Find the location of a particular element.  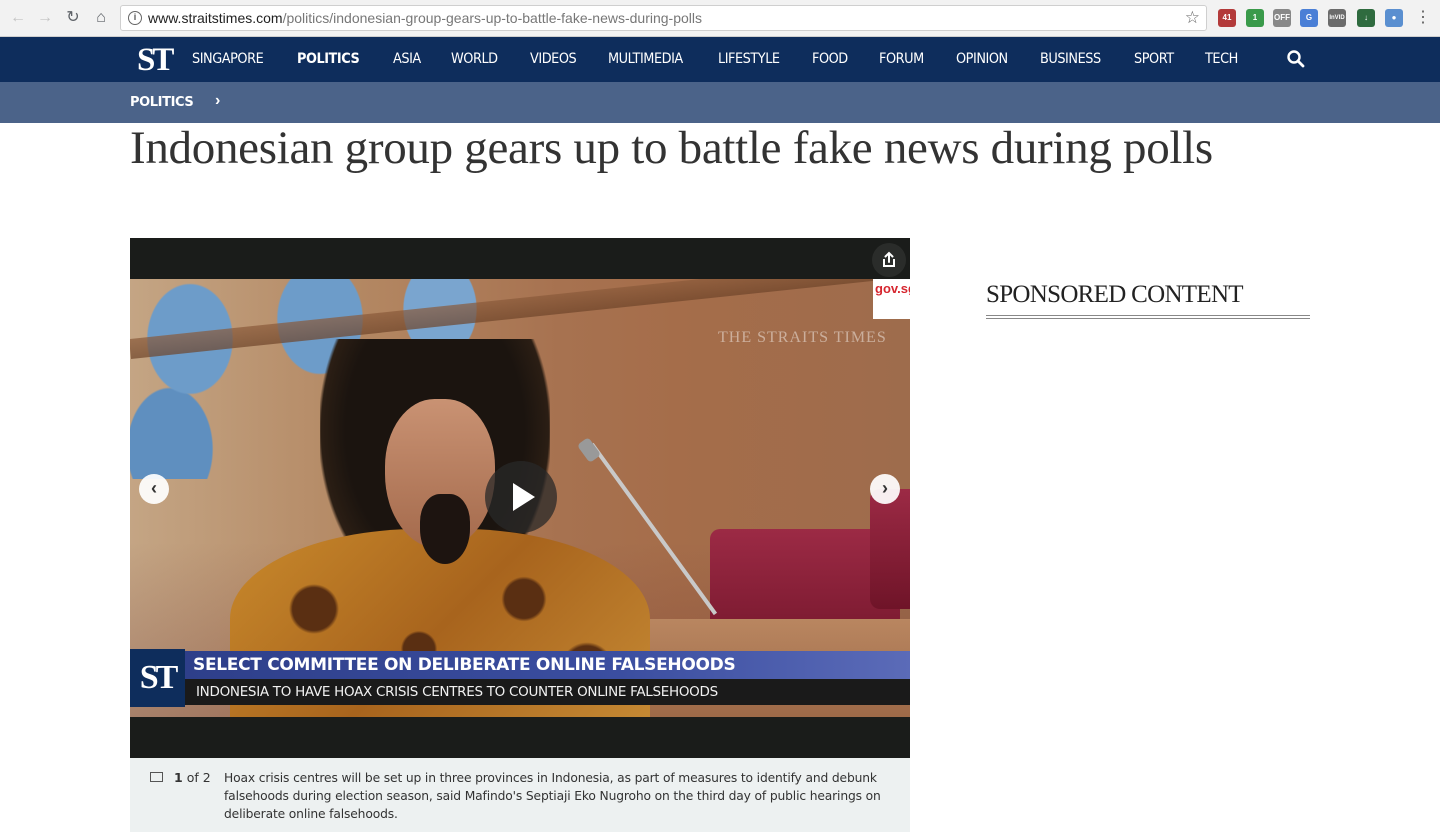

search-icon is located at coordinates (1296, 59).